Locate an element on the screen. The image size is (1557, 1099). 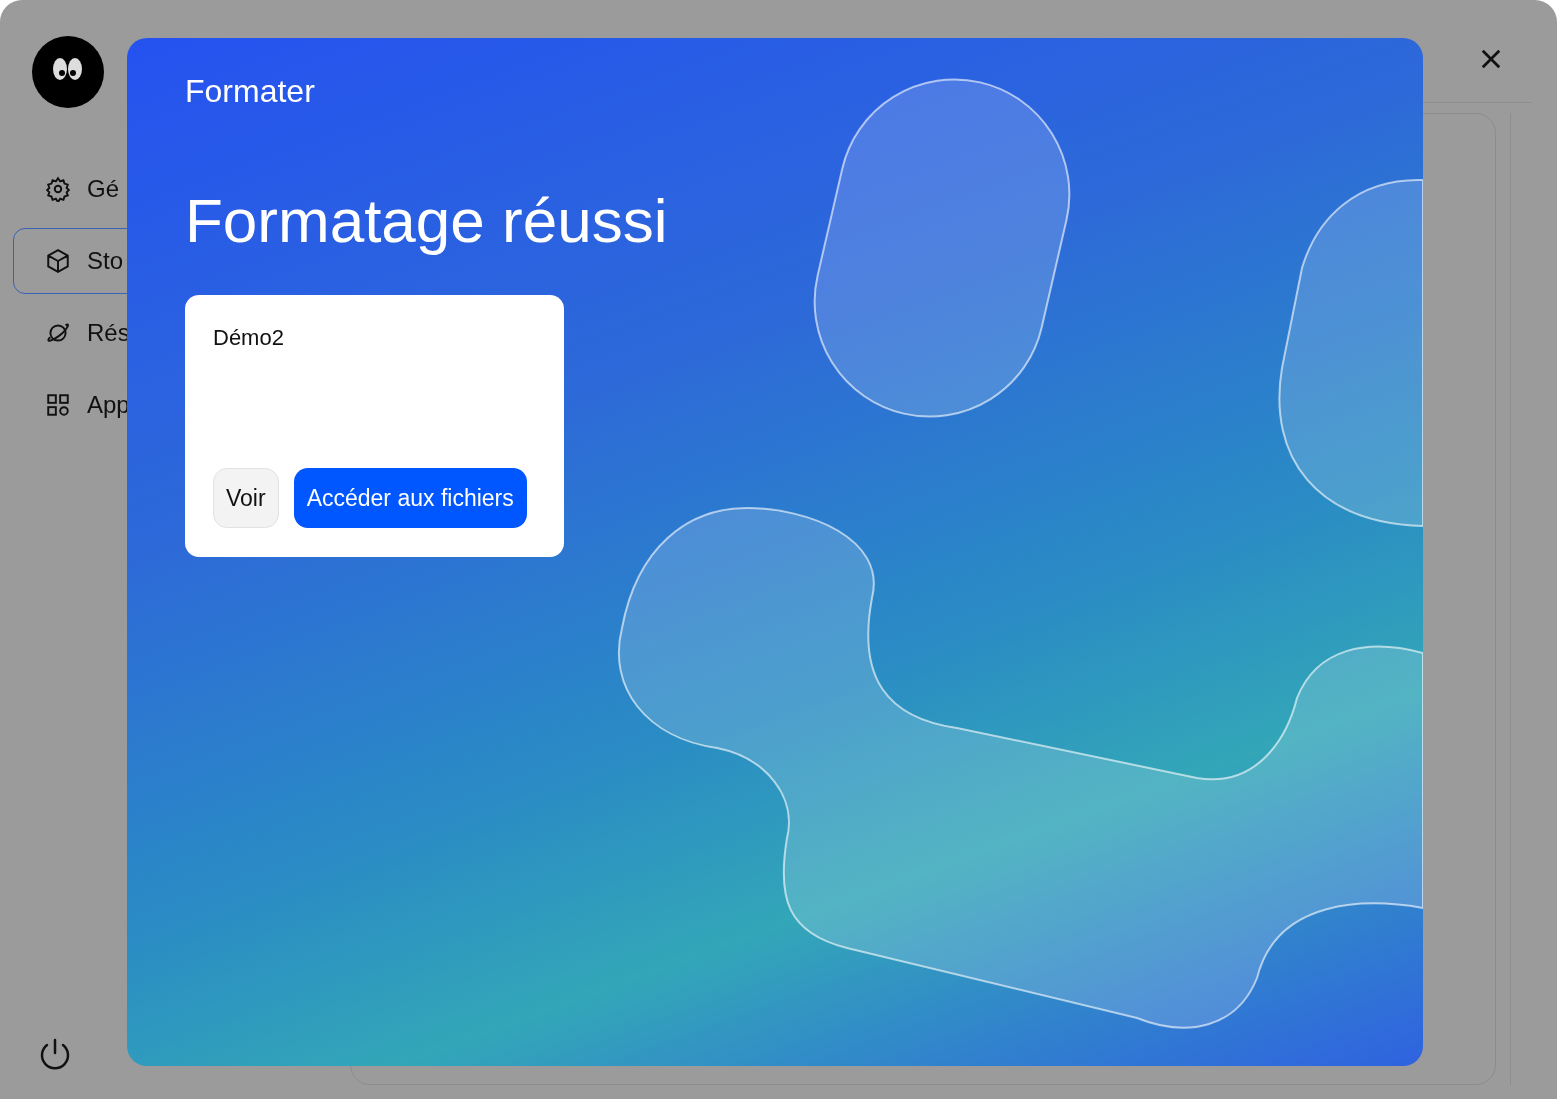
avatar-icon is located at coordinates (68, 72).